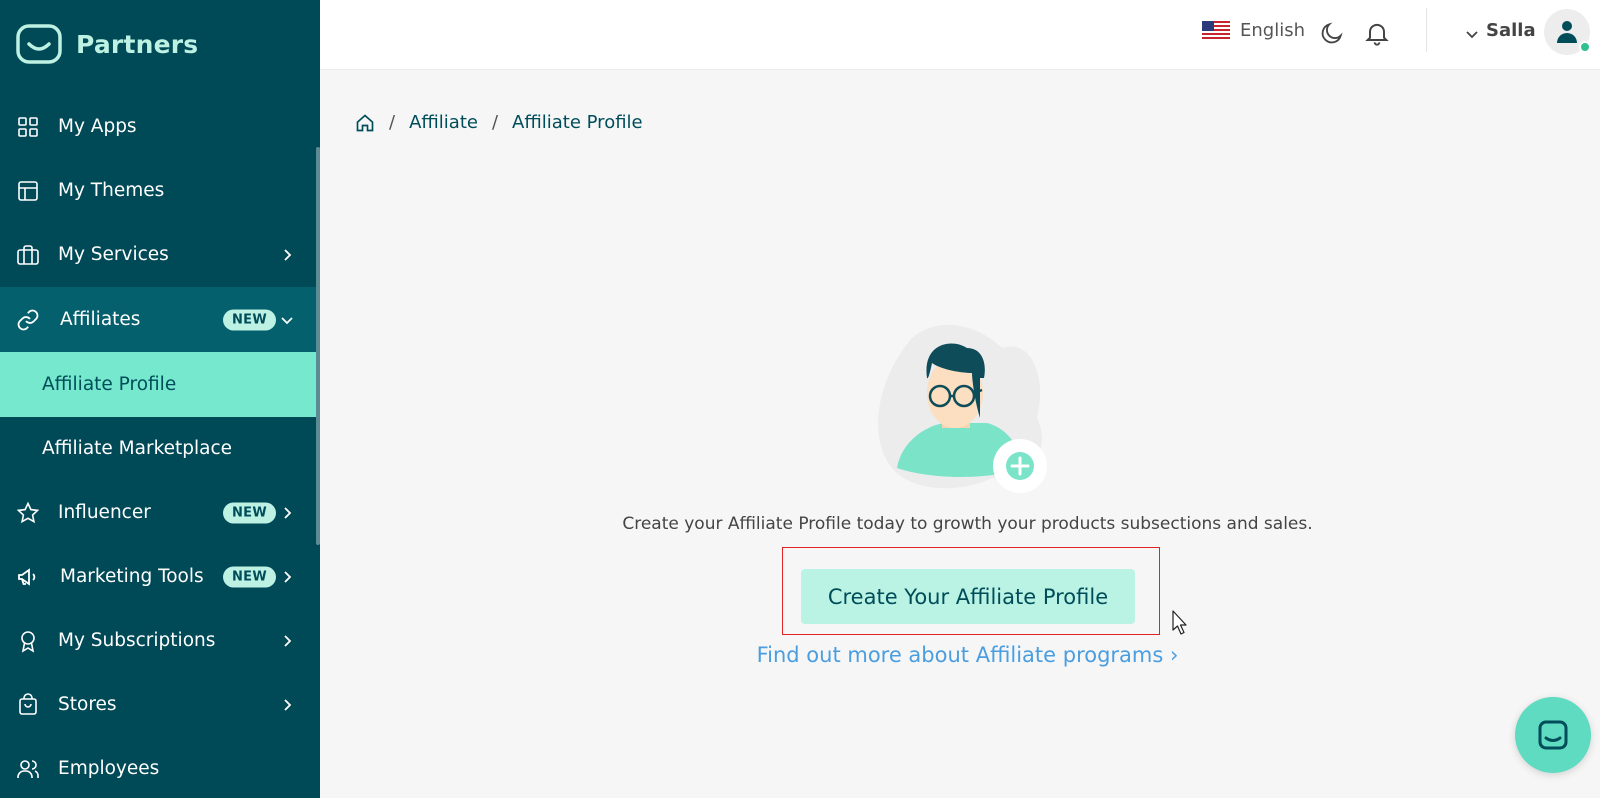 The height and width of the screenshot is (798, 1600). Describe the element at coordinates (1426, 30) in the screenshot. I see `header-divider` at that location.